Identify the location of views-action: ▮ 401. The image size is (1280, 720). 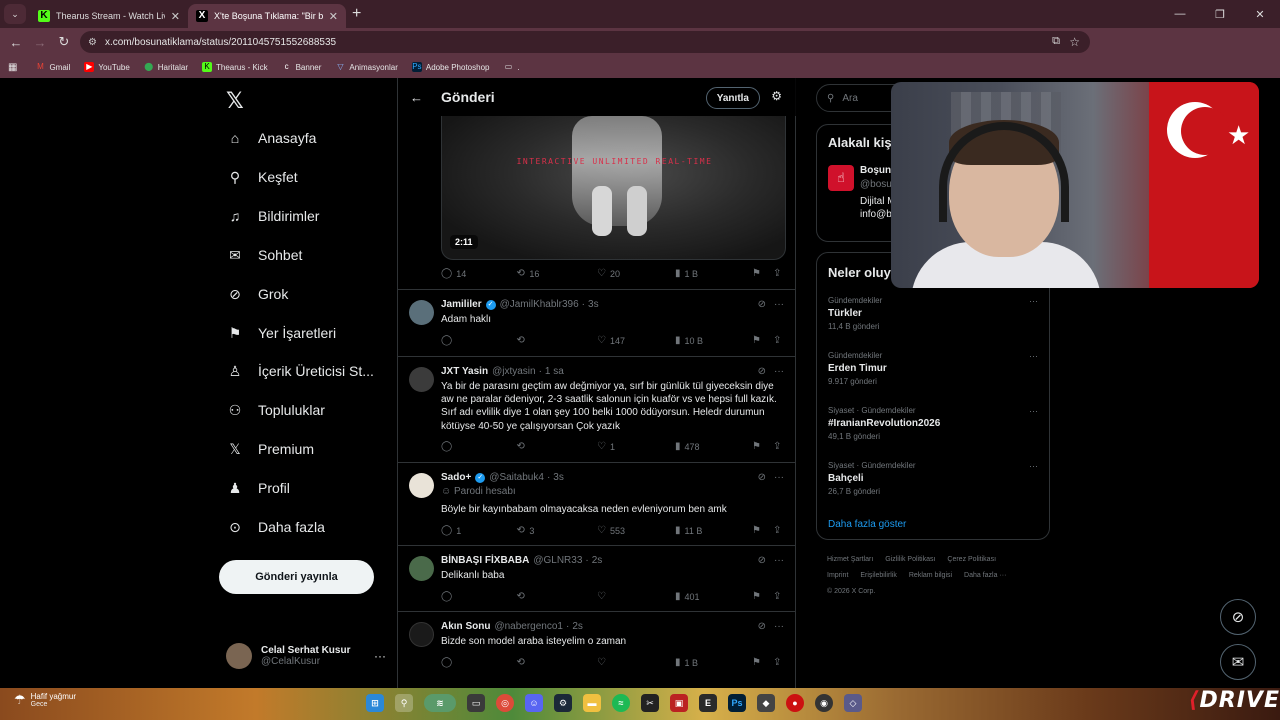
(687, 596).